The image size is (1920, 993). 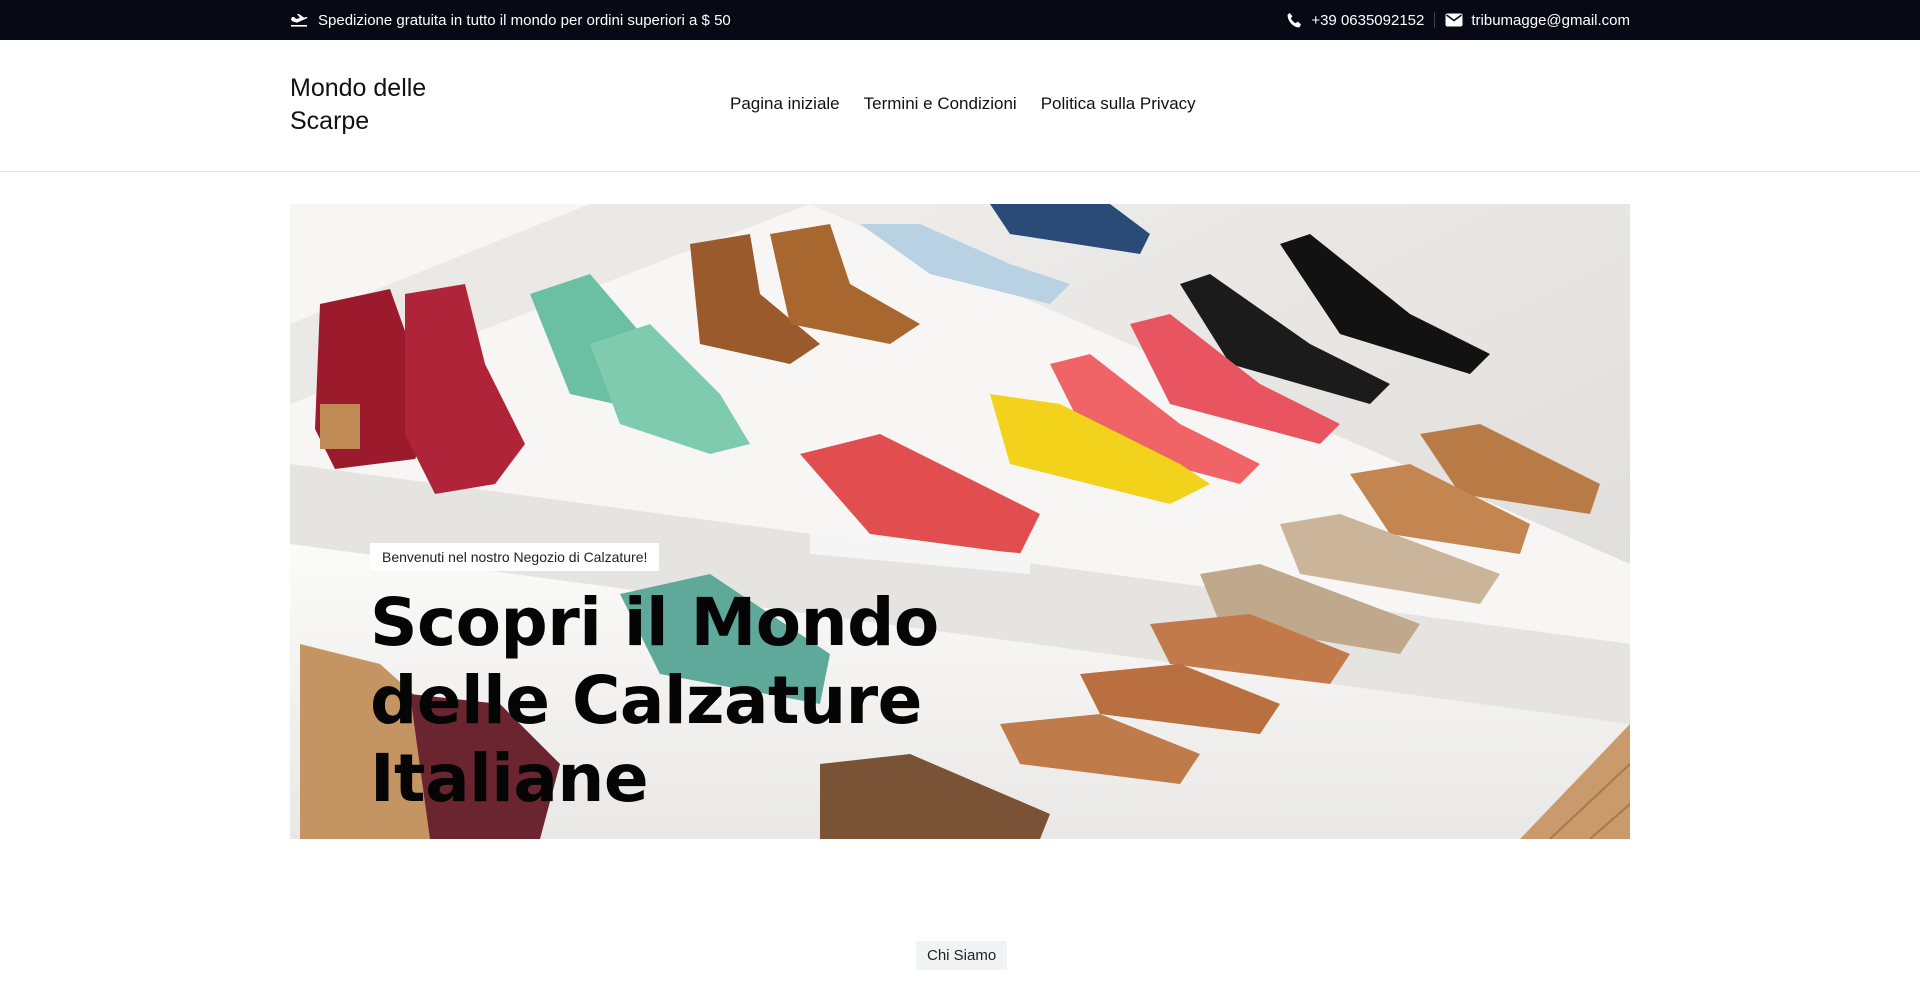 What do you see at coordinates (940, 104) in the screenshot?
I see `nav-terms: Termini e Condizioni` at bounding box center [940, 104].